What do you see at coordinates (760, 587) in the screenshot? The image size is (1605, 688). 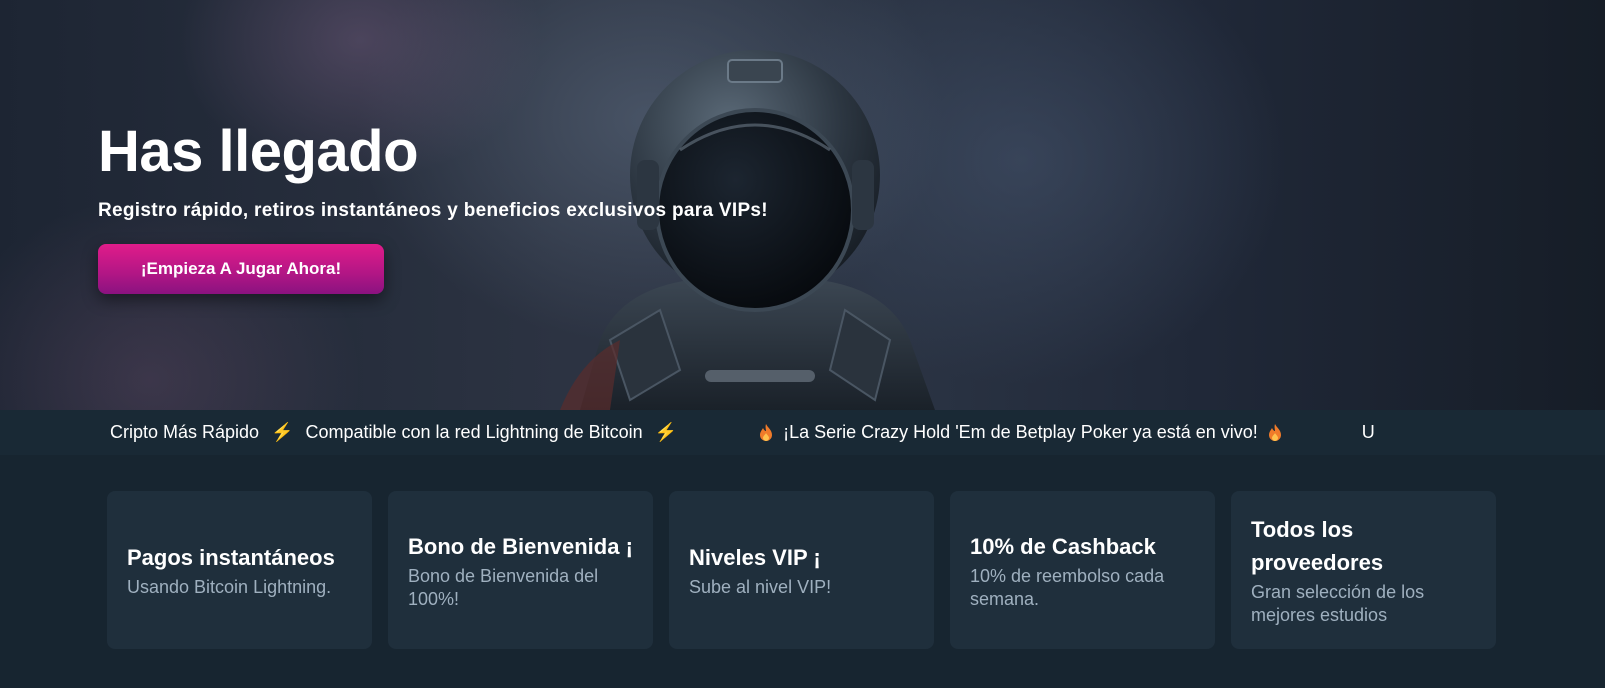 I see `feature-desc: Sube al nivel VIP!` at bounding box center [760, 587].